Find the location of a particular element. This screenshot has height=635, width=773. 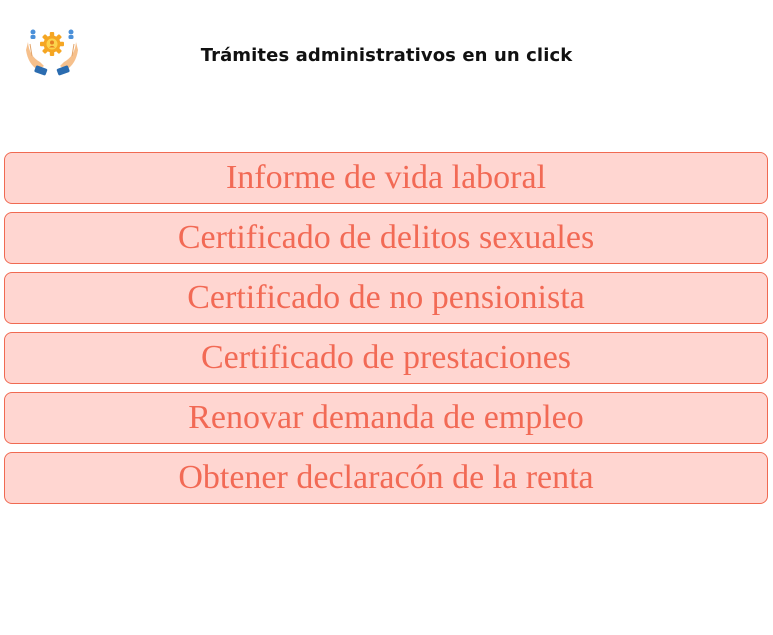

option-certificado-no-pensionista-button: Certificado de no pensionista is located at coordinates (386, 298).